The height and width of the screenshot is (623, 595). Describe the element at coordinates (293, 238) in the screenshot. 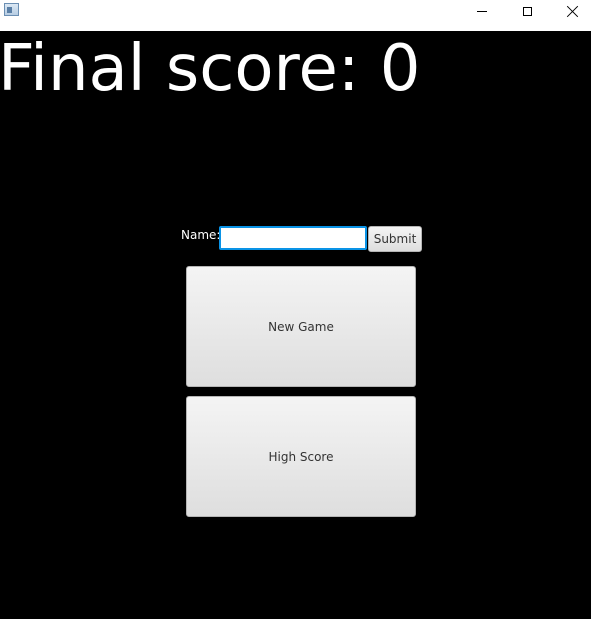

I see `name-input` at that location.